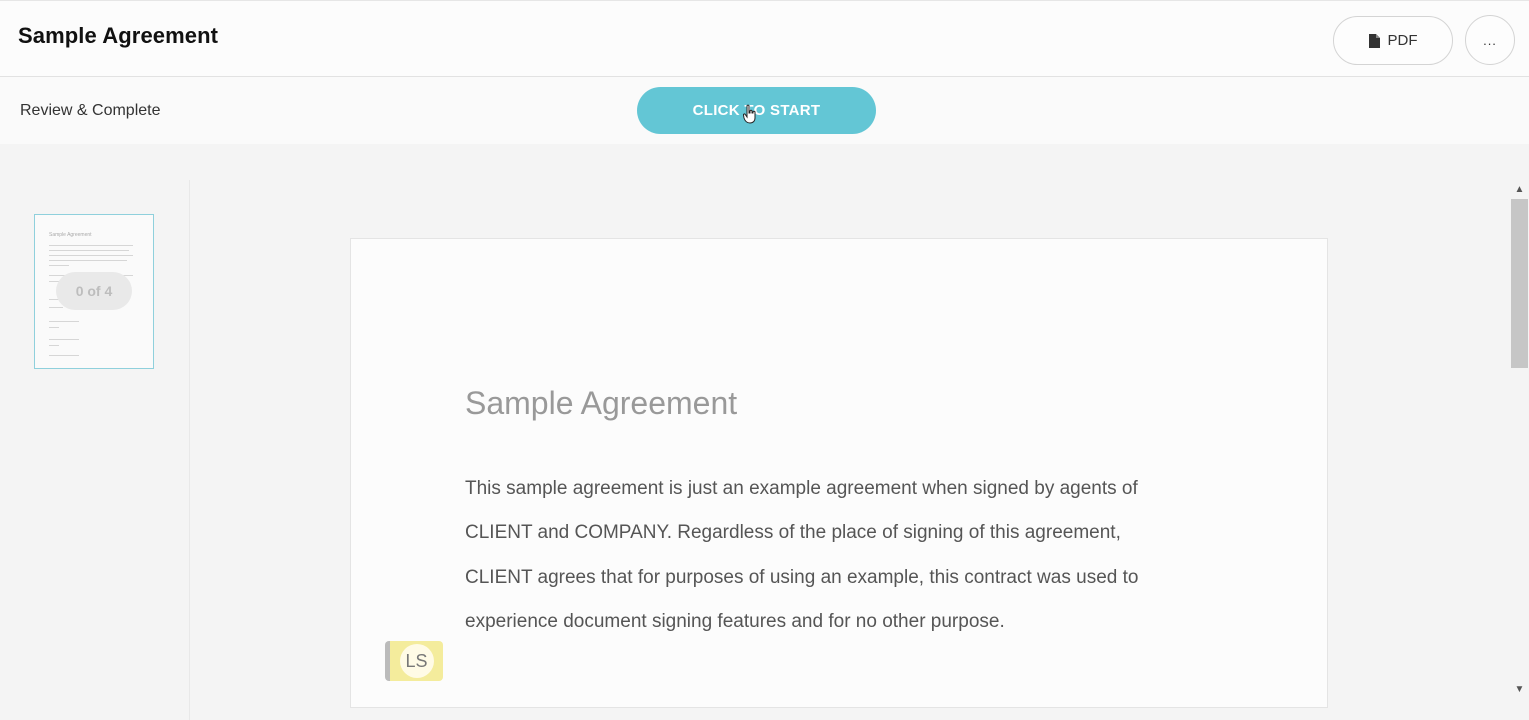 This screenshot has height=720, width=1529. What do you see at coordinates (1519, 440) in the screenshot?
I see `vertical-scrollbar: ▲ ▼` at bounding box center [1519, 440].